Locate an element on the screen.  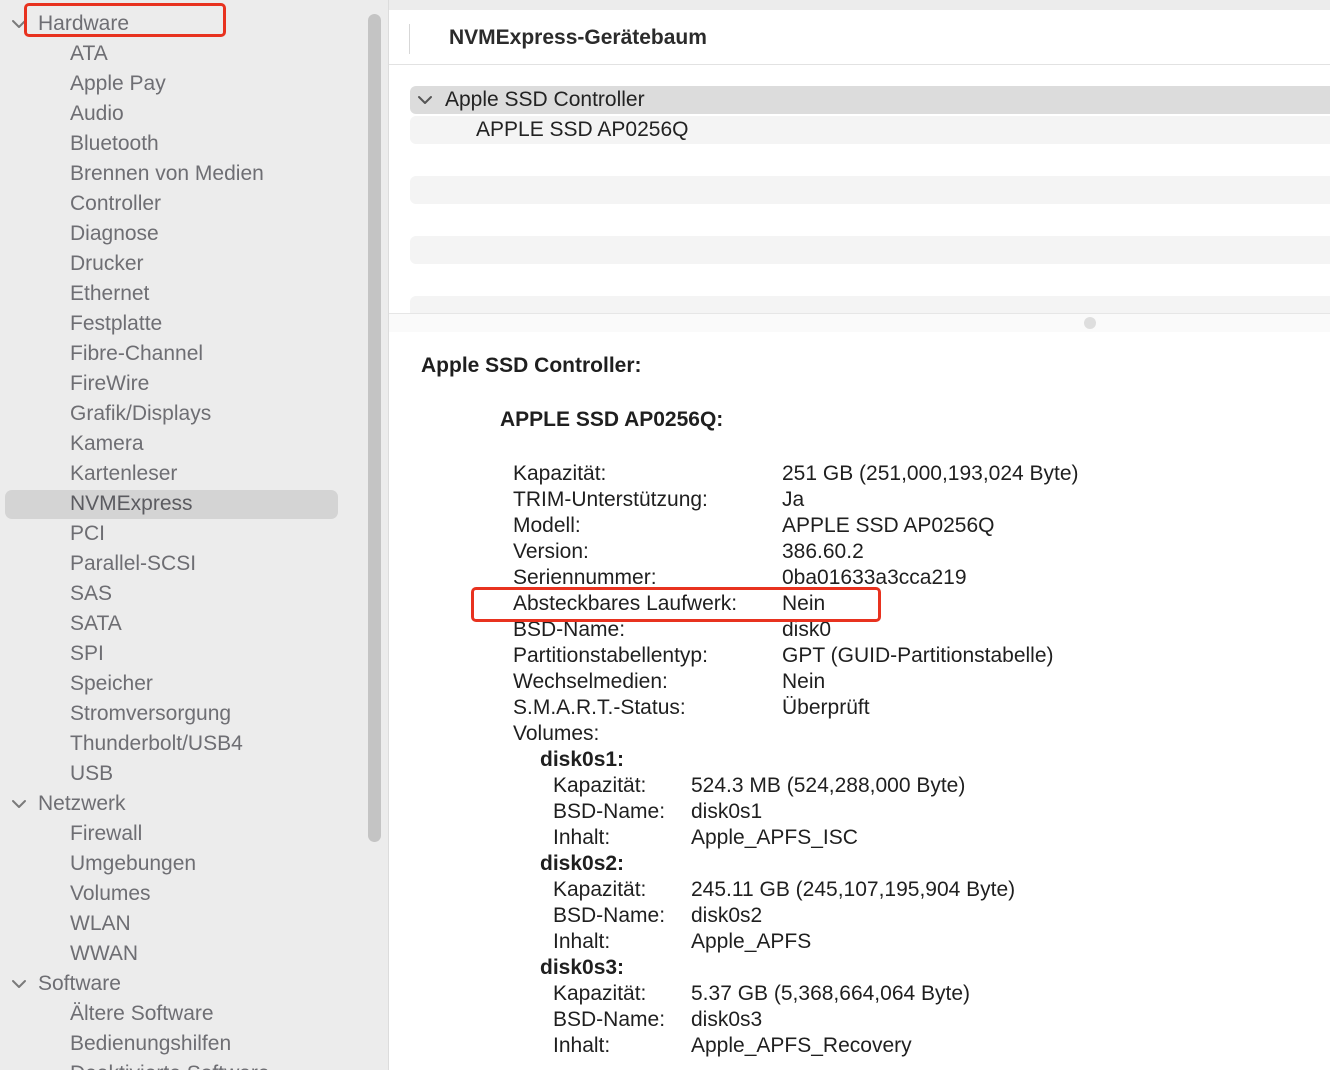
detail-section-title: Apple SSD Controller: is located at coordinates (531, 365).